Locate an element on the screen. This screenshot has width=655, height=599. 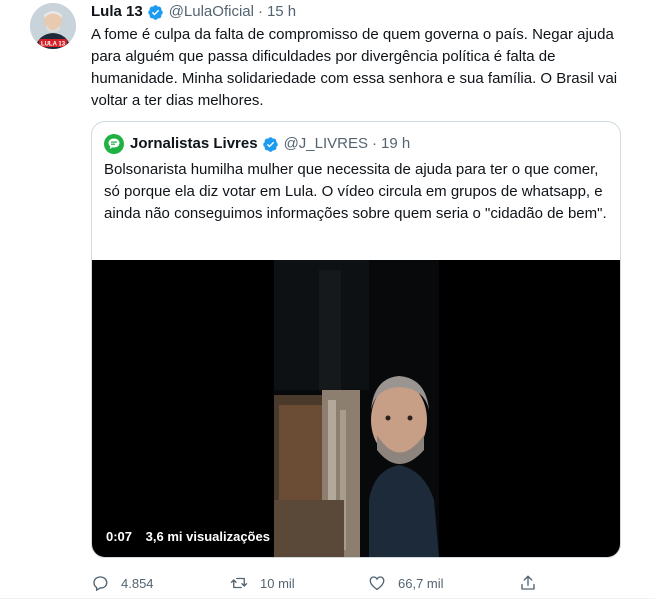
quoted-verified-badge-icon is located at coordinates (270, 144).